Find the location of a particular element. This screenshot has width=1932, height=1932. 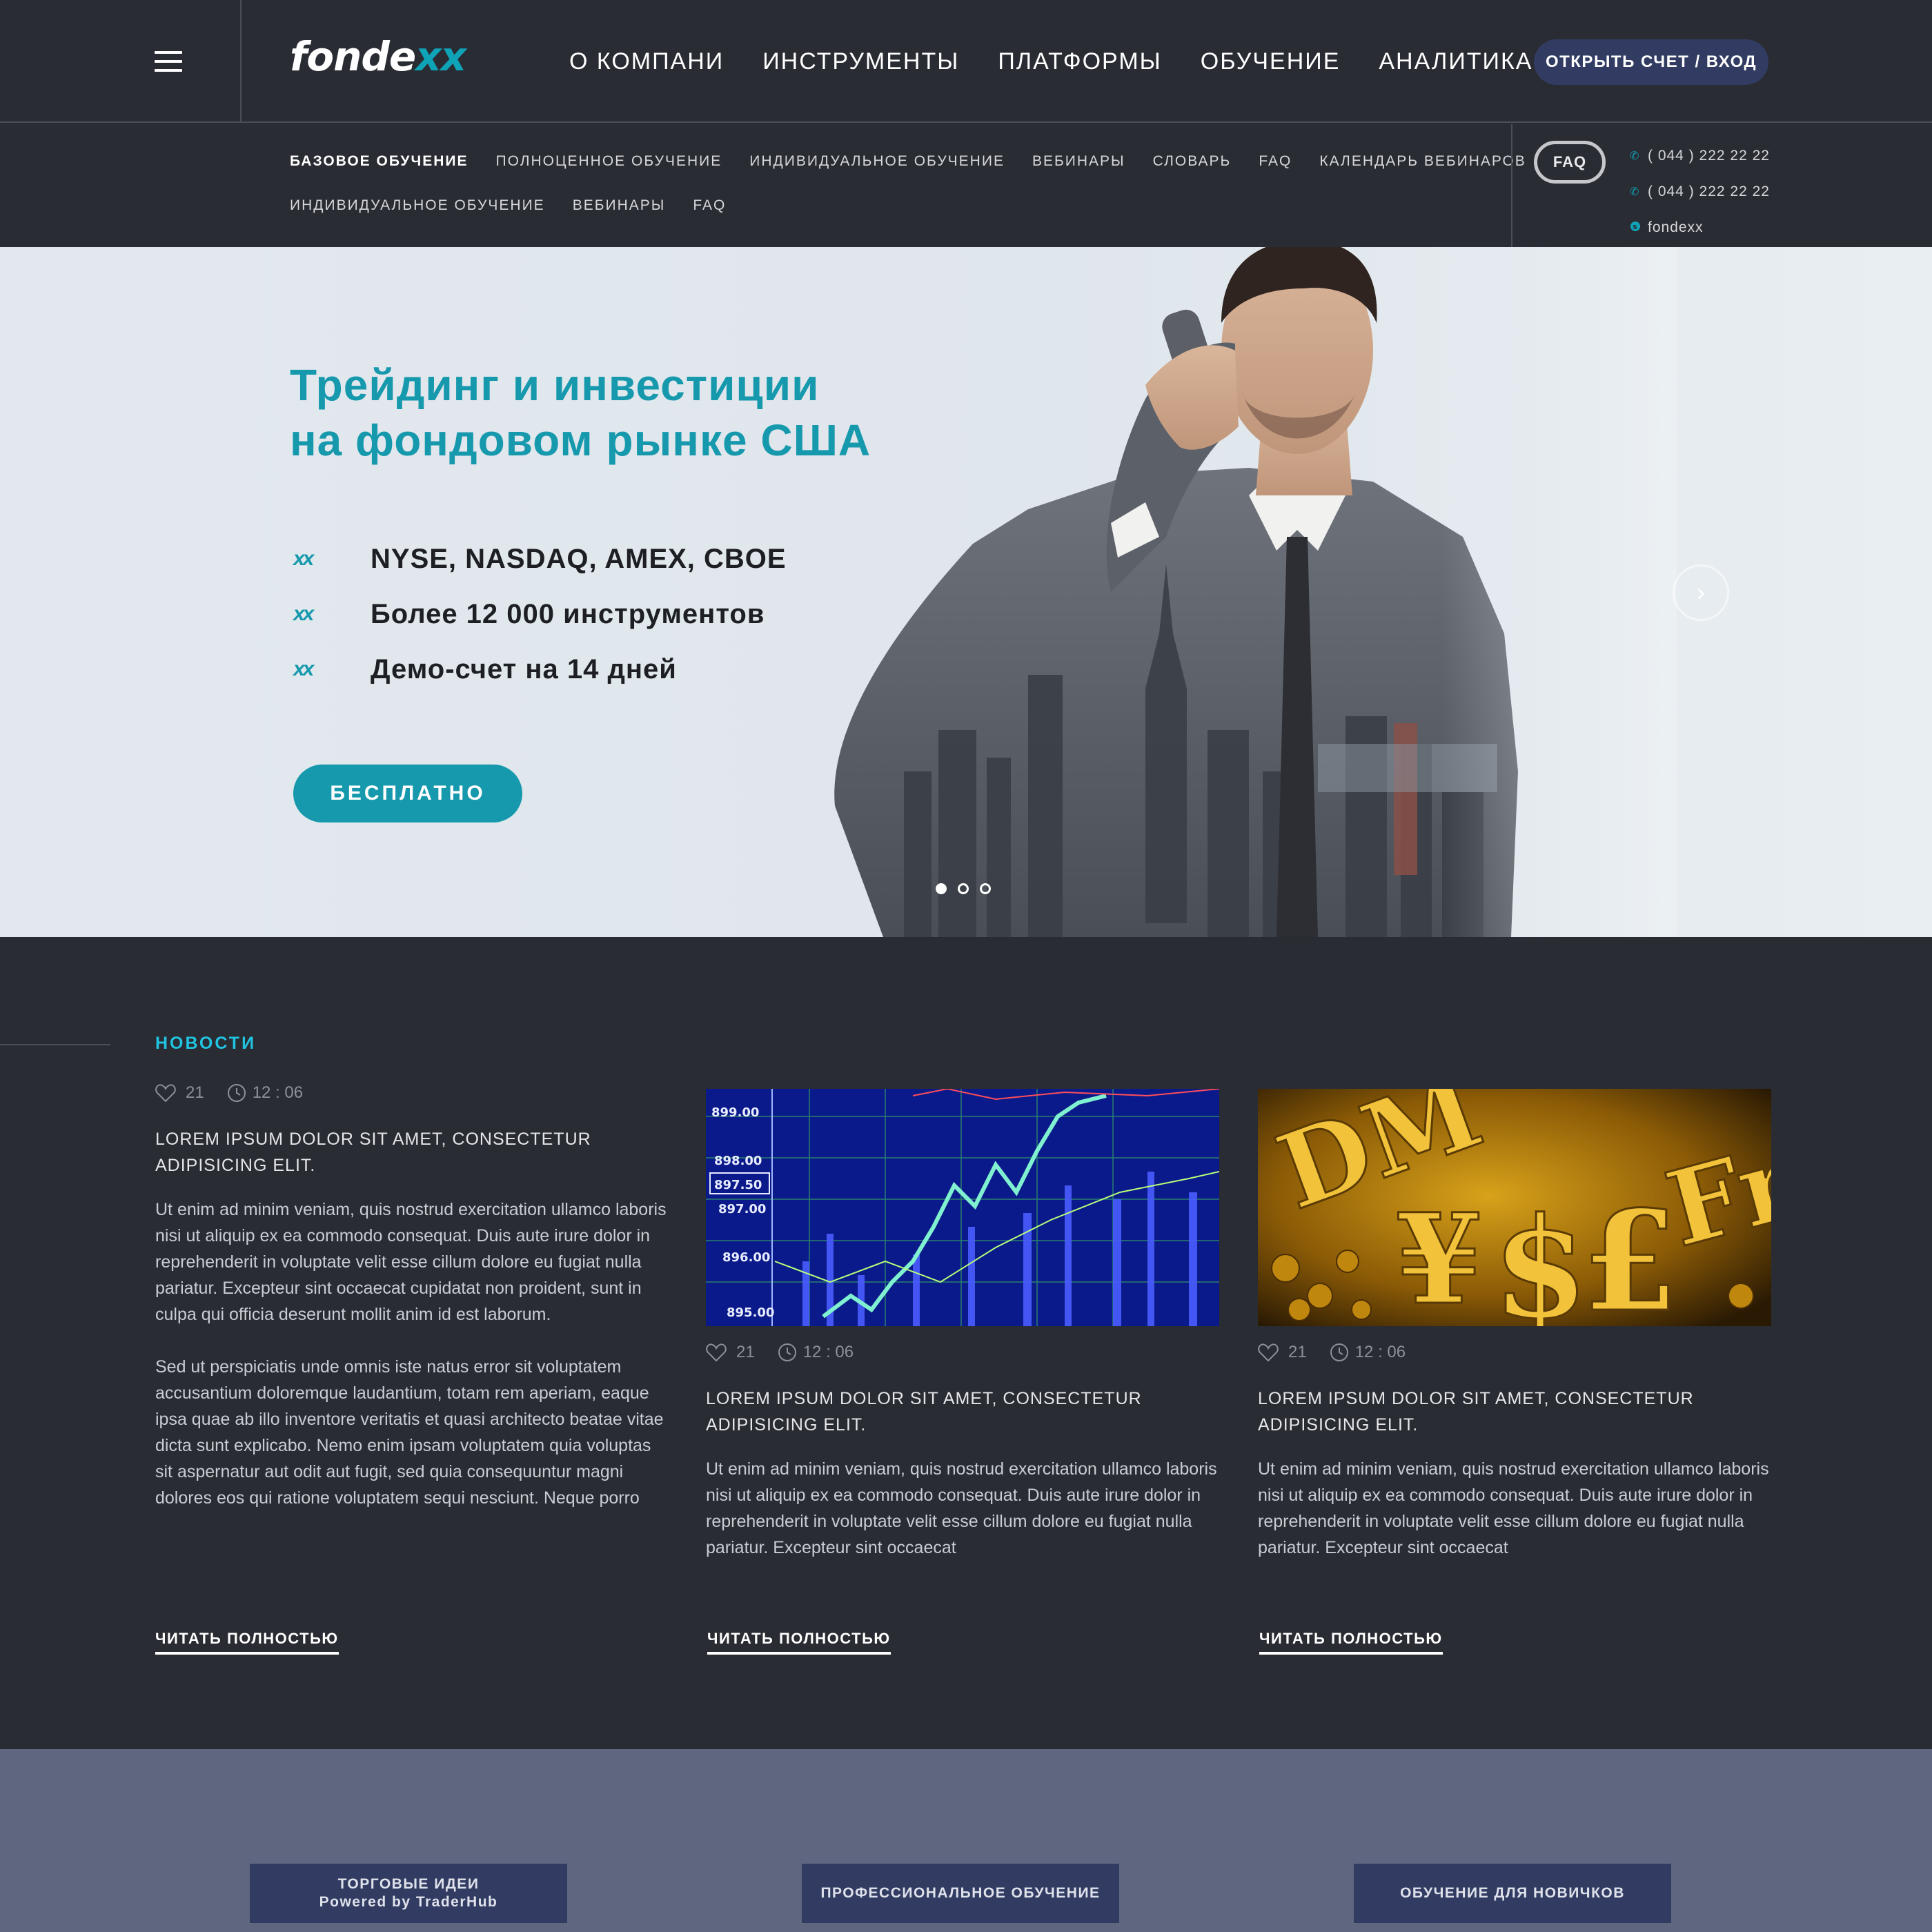

news-divider is located at coordinates (55, 1044).